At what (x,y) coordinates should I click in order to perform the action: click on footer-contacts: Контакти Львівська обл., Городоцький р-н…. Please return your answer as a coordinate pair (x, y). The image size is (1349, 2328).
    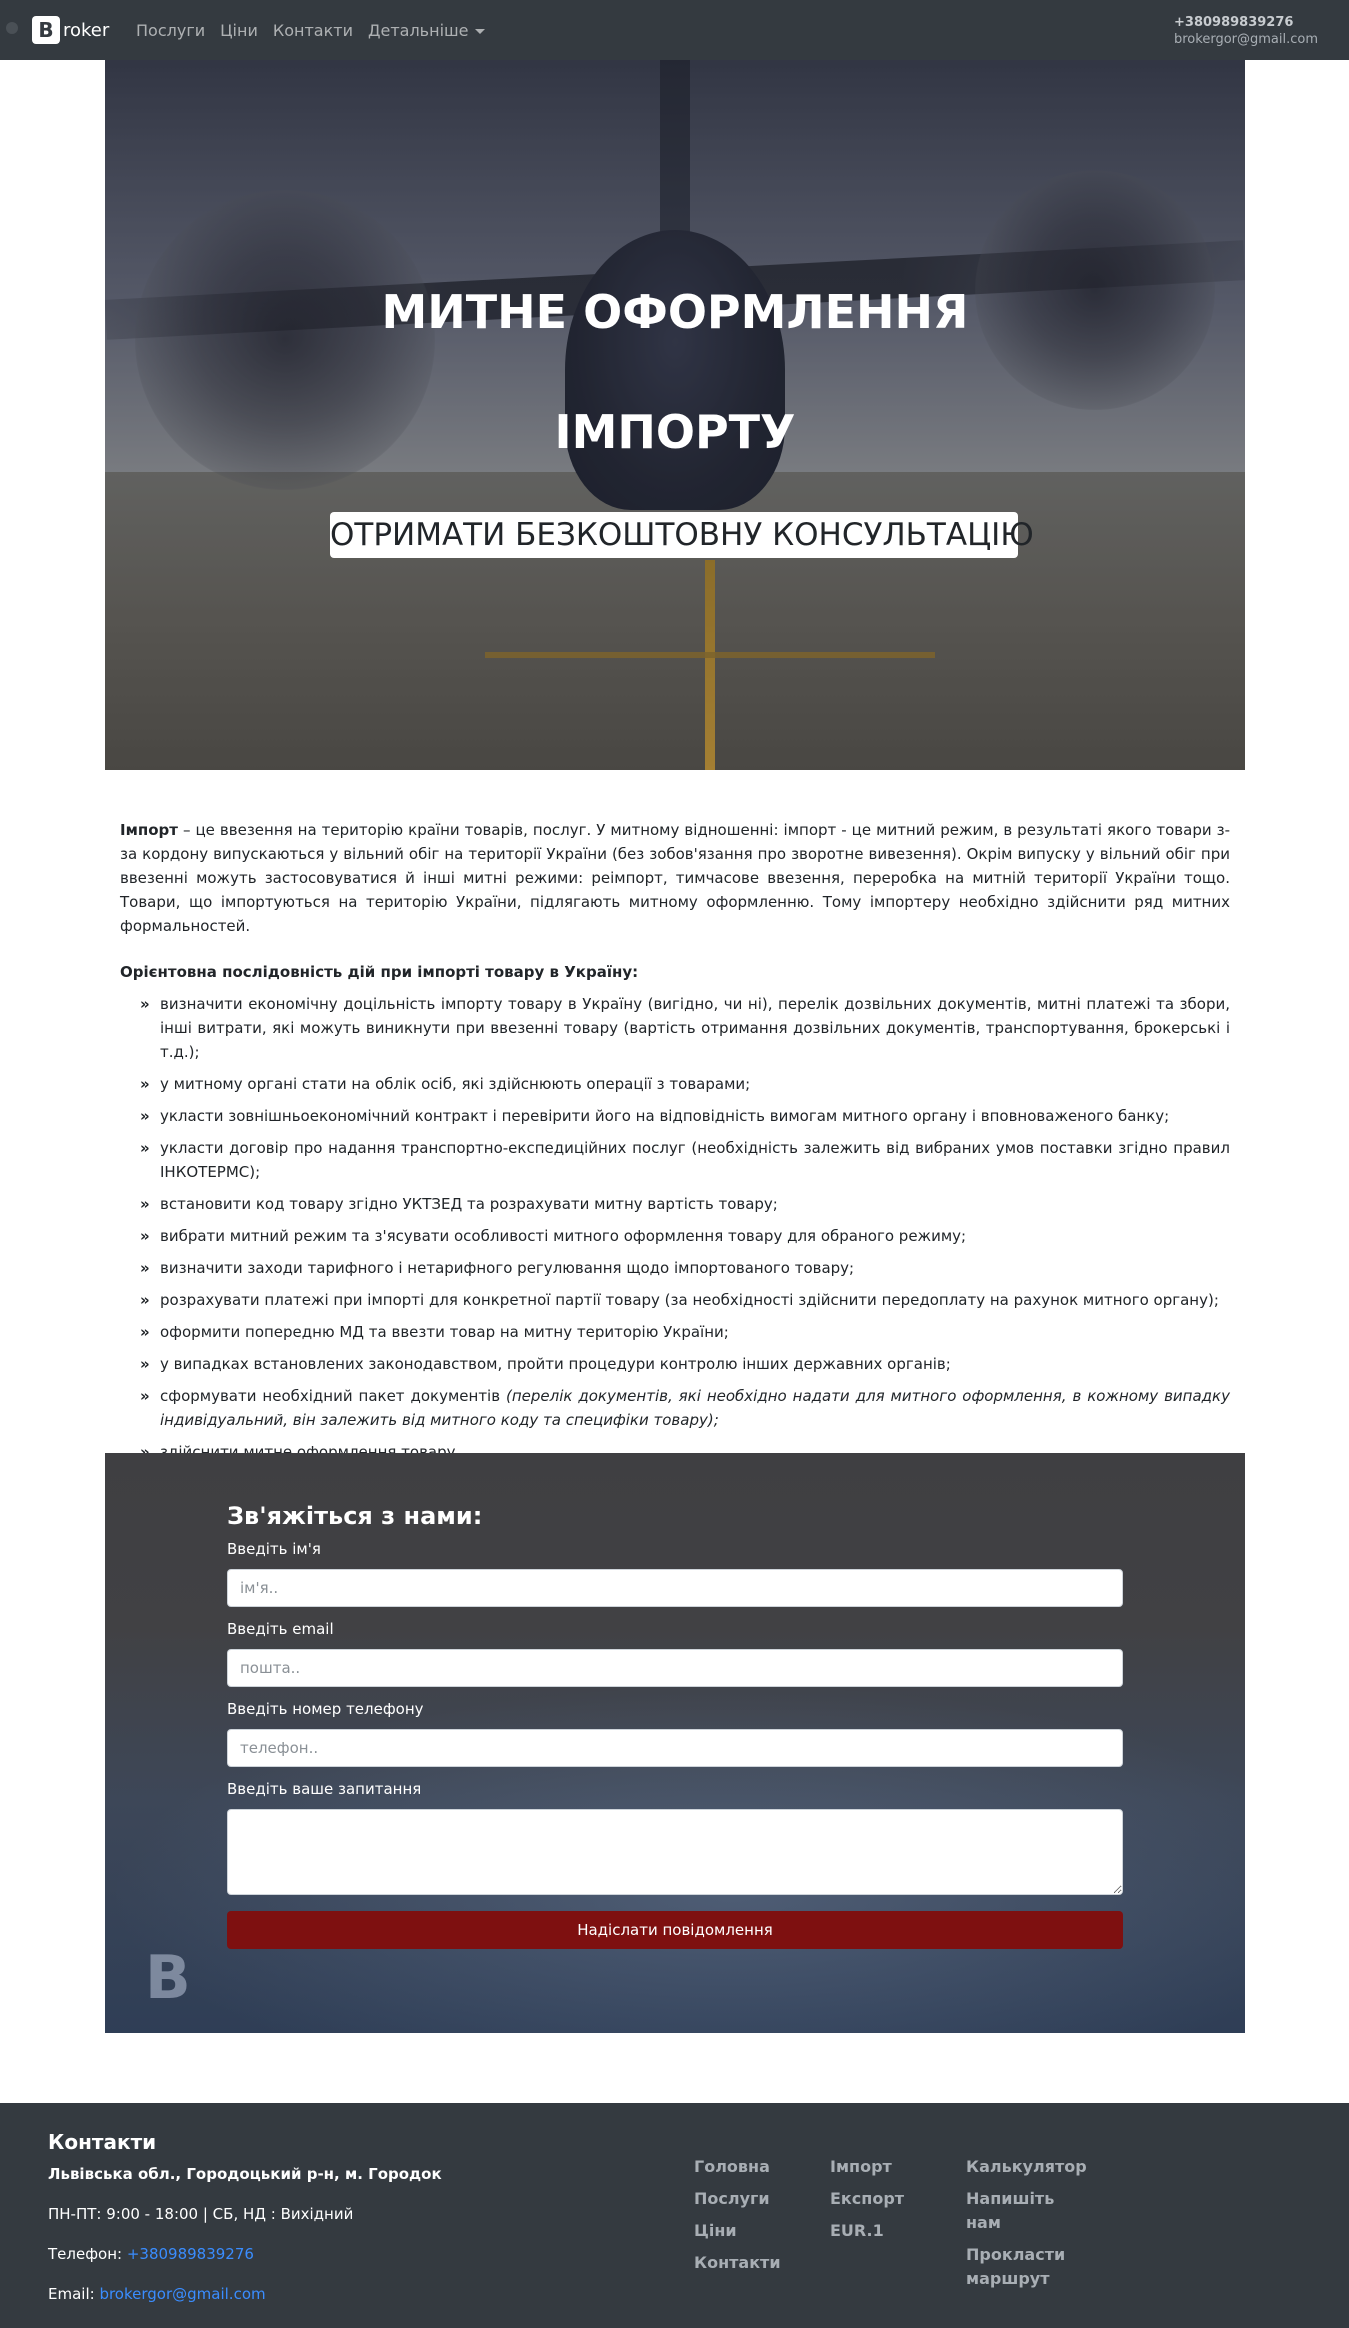
    Looking at the image, I should click on (245, 2217).